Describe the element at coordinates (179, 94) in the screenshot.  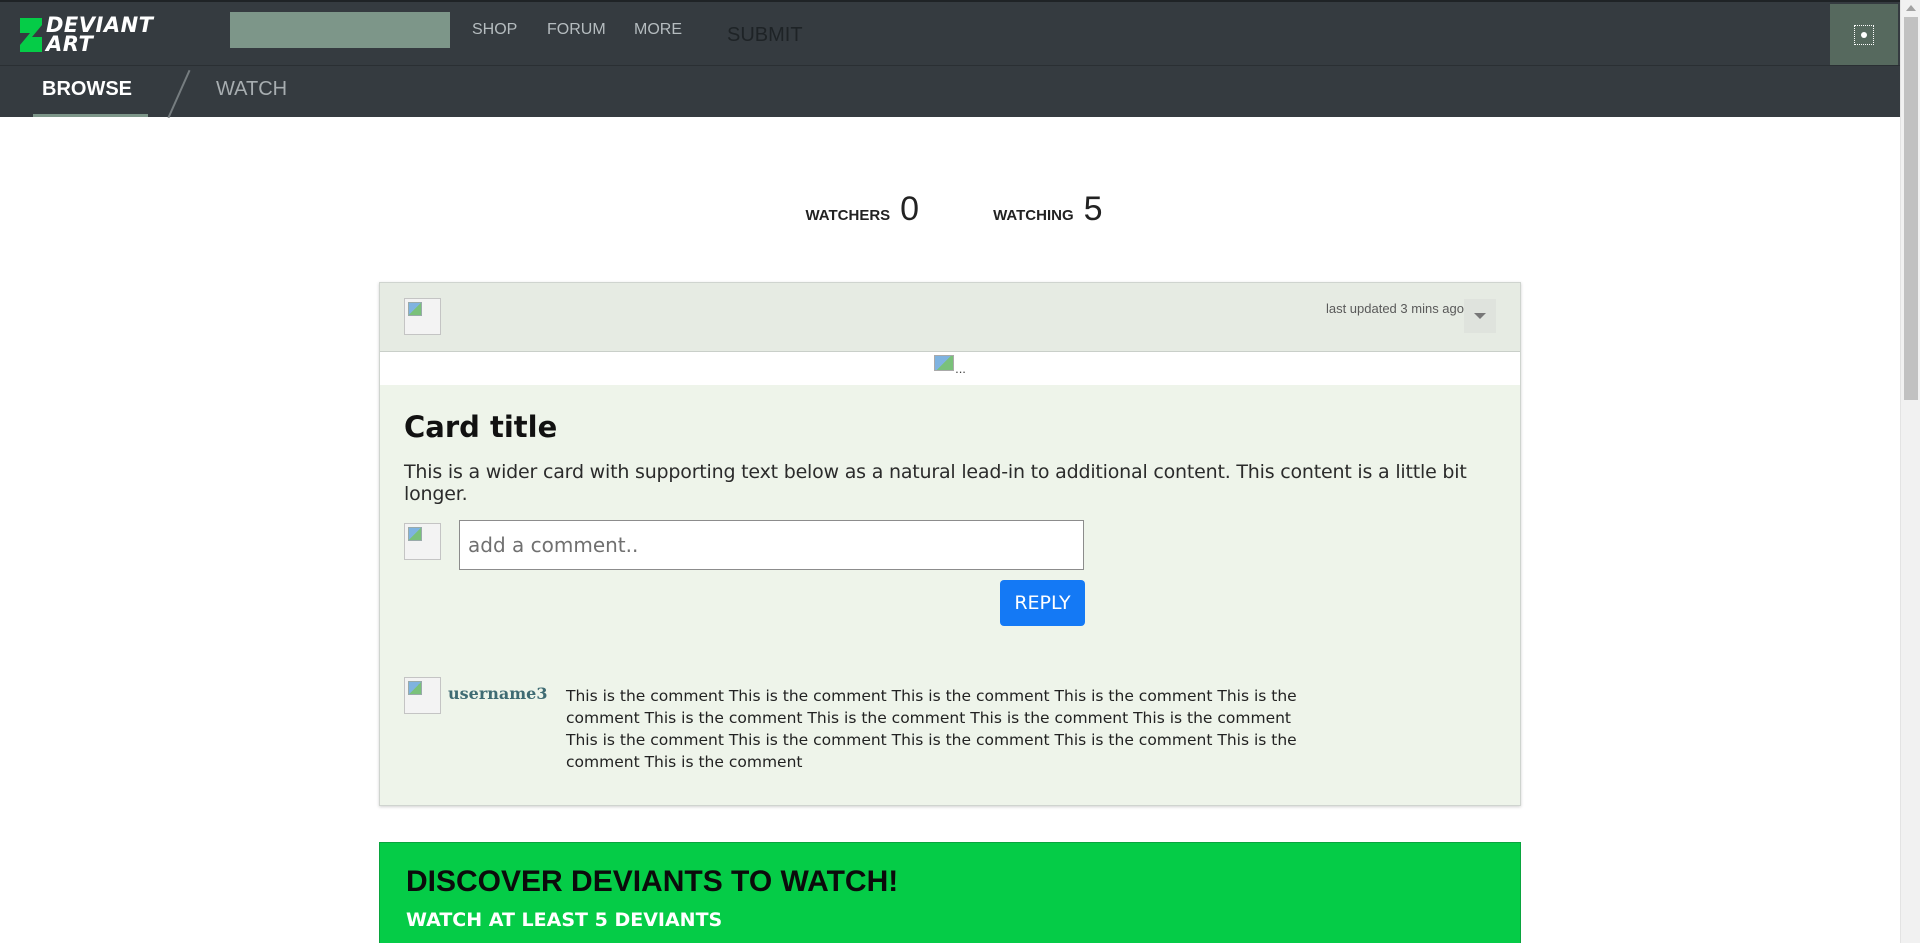
I see `tab-divider` at that location.